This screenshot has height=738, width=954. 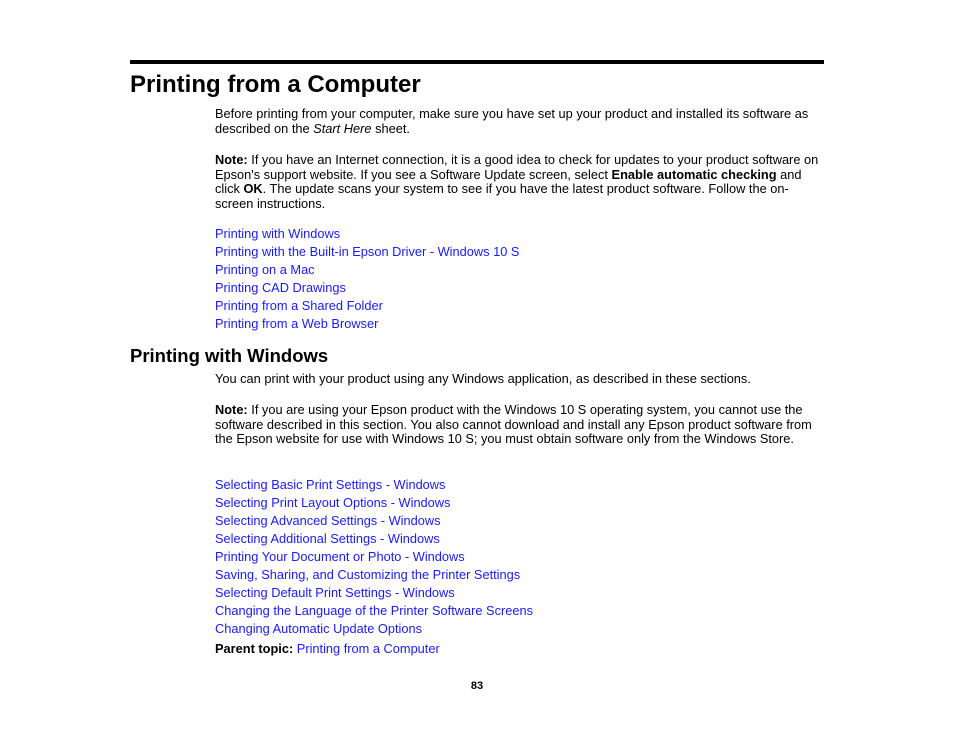 I want to click on list-item: Printing on a Mac, so click(x=367, y=270).